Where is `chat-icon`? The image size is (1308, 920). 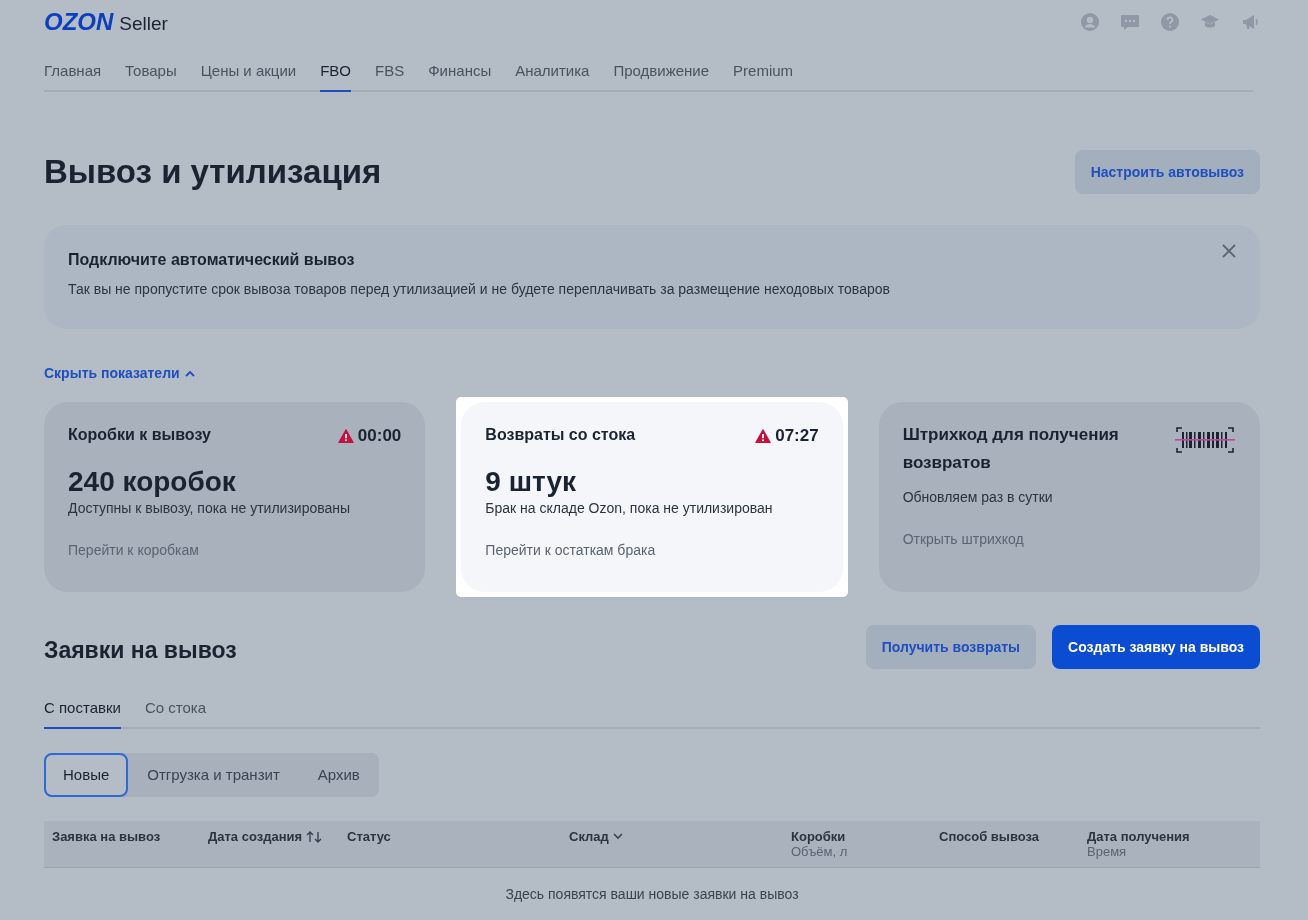 chat-icon is located at coordinates (1130, 22).